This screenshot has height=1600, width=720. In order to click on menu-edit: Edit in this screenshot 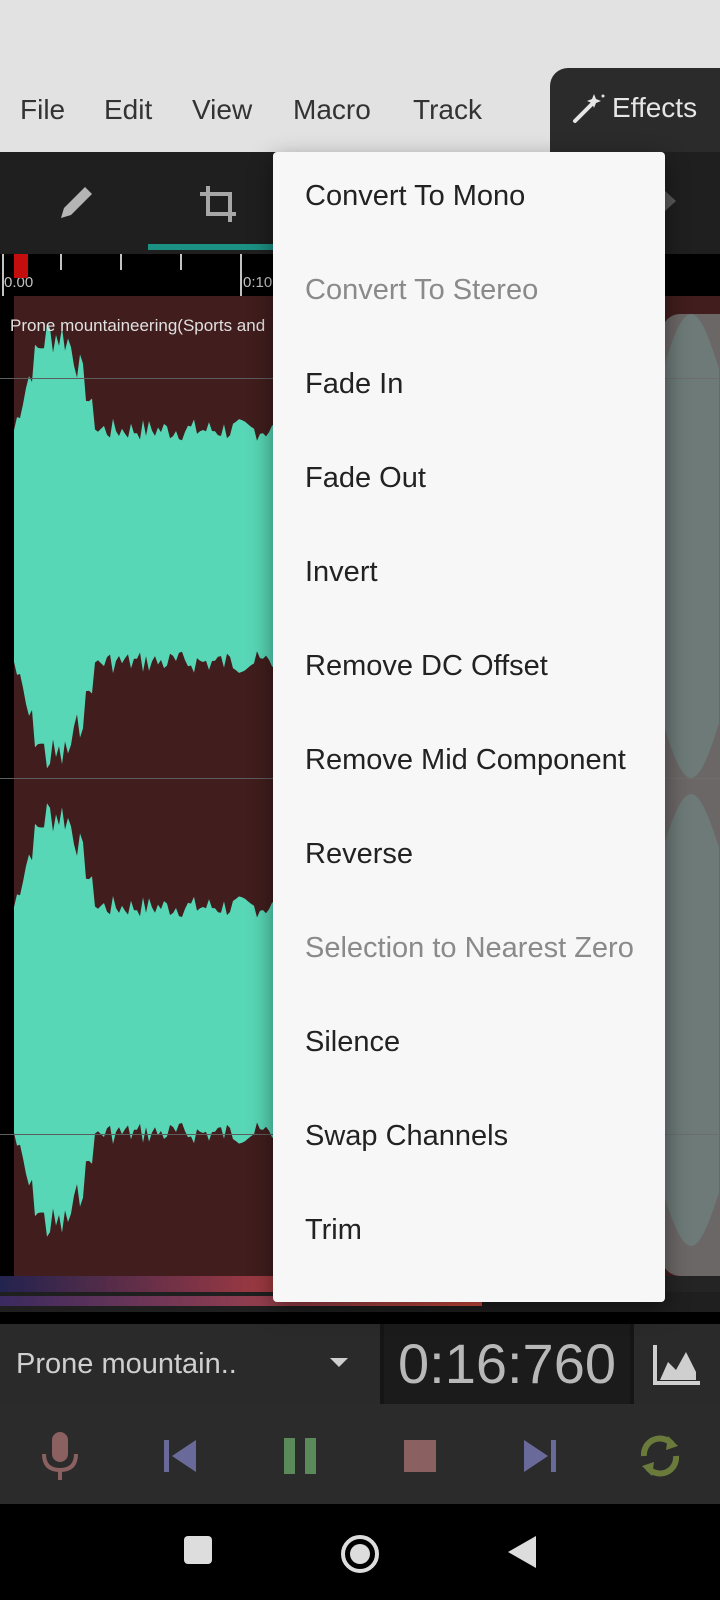, I will do `click(128, 110)`.